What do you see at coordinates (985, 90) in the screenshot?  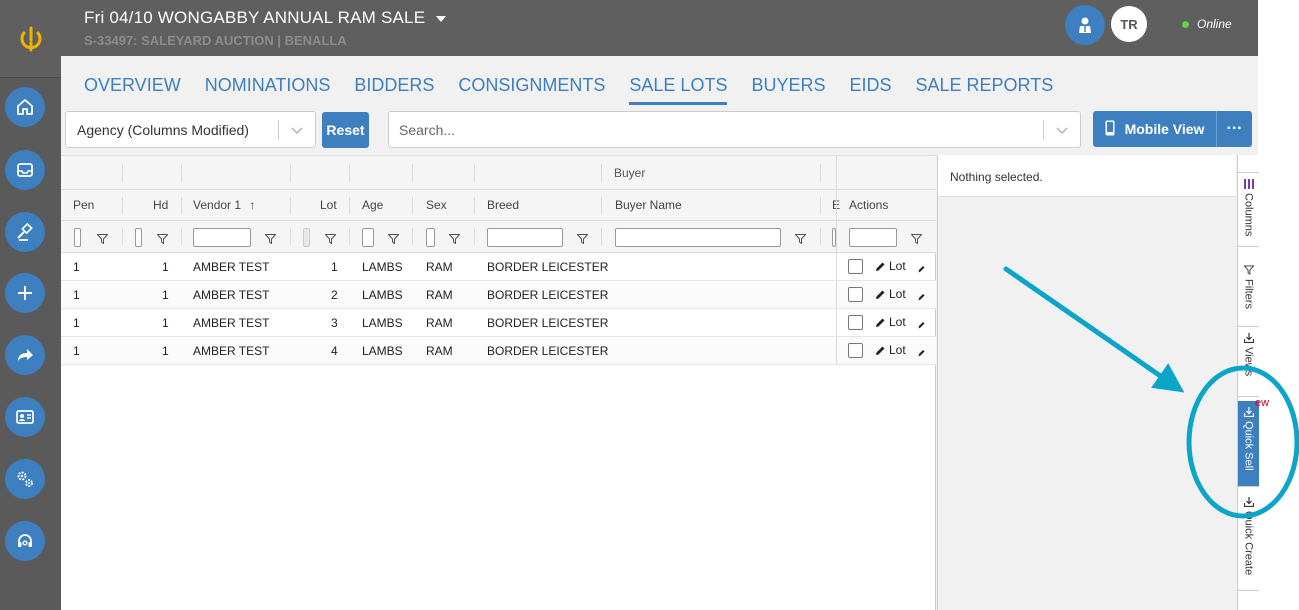 I see `tab-sale-reports: SALE REPORTS` at bounding box center [985, 90].